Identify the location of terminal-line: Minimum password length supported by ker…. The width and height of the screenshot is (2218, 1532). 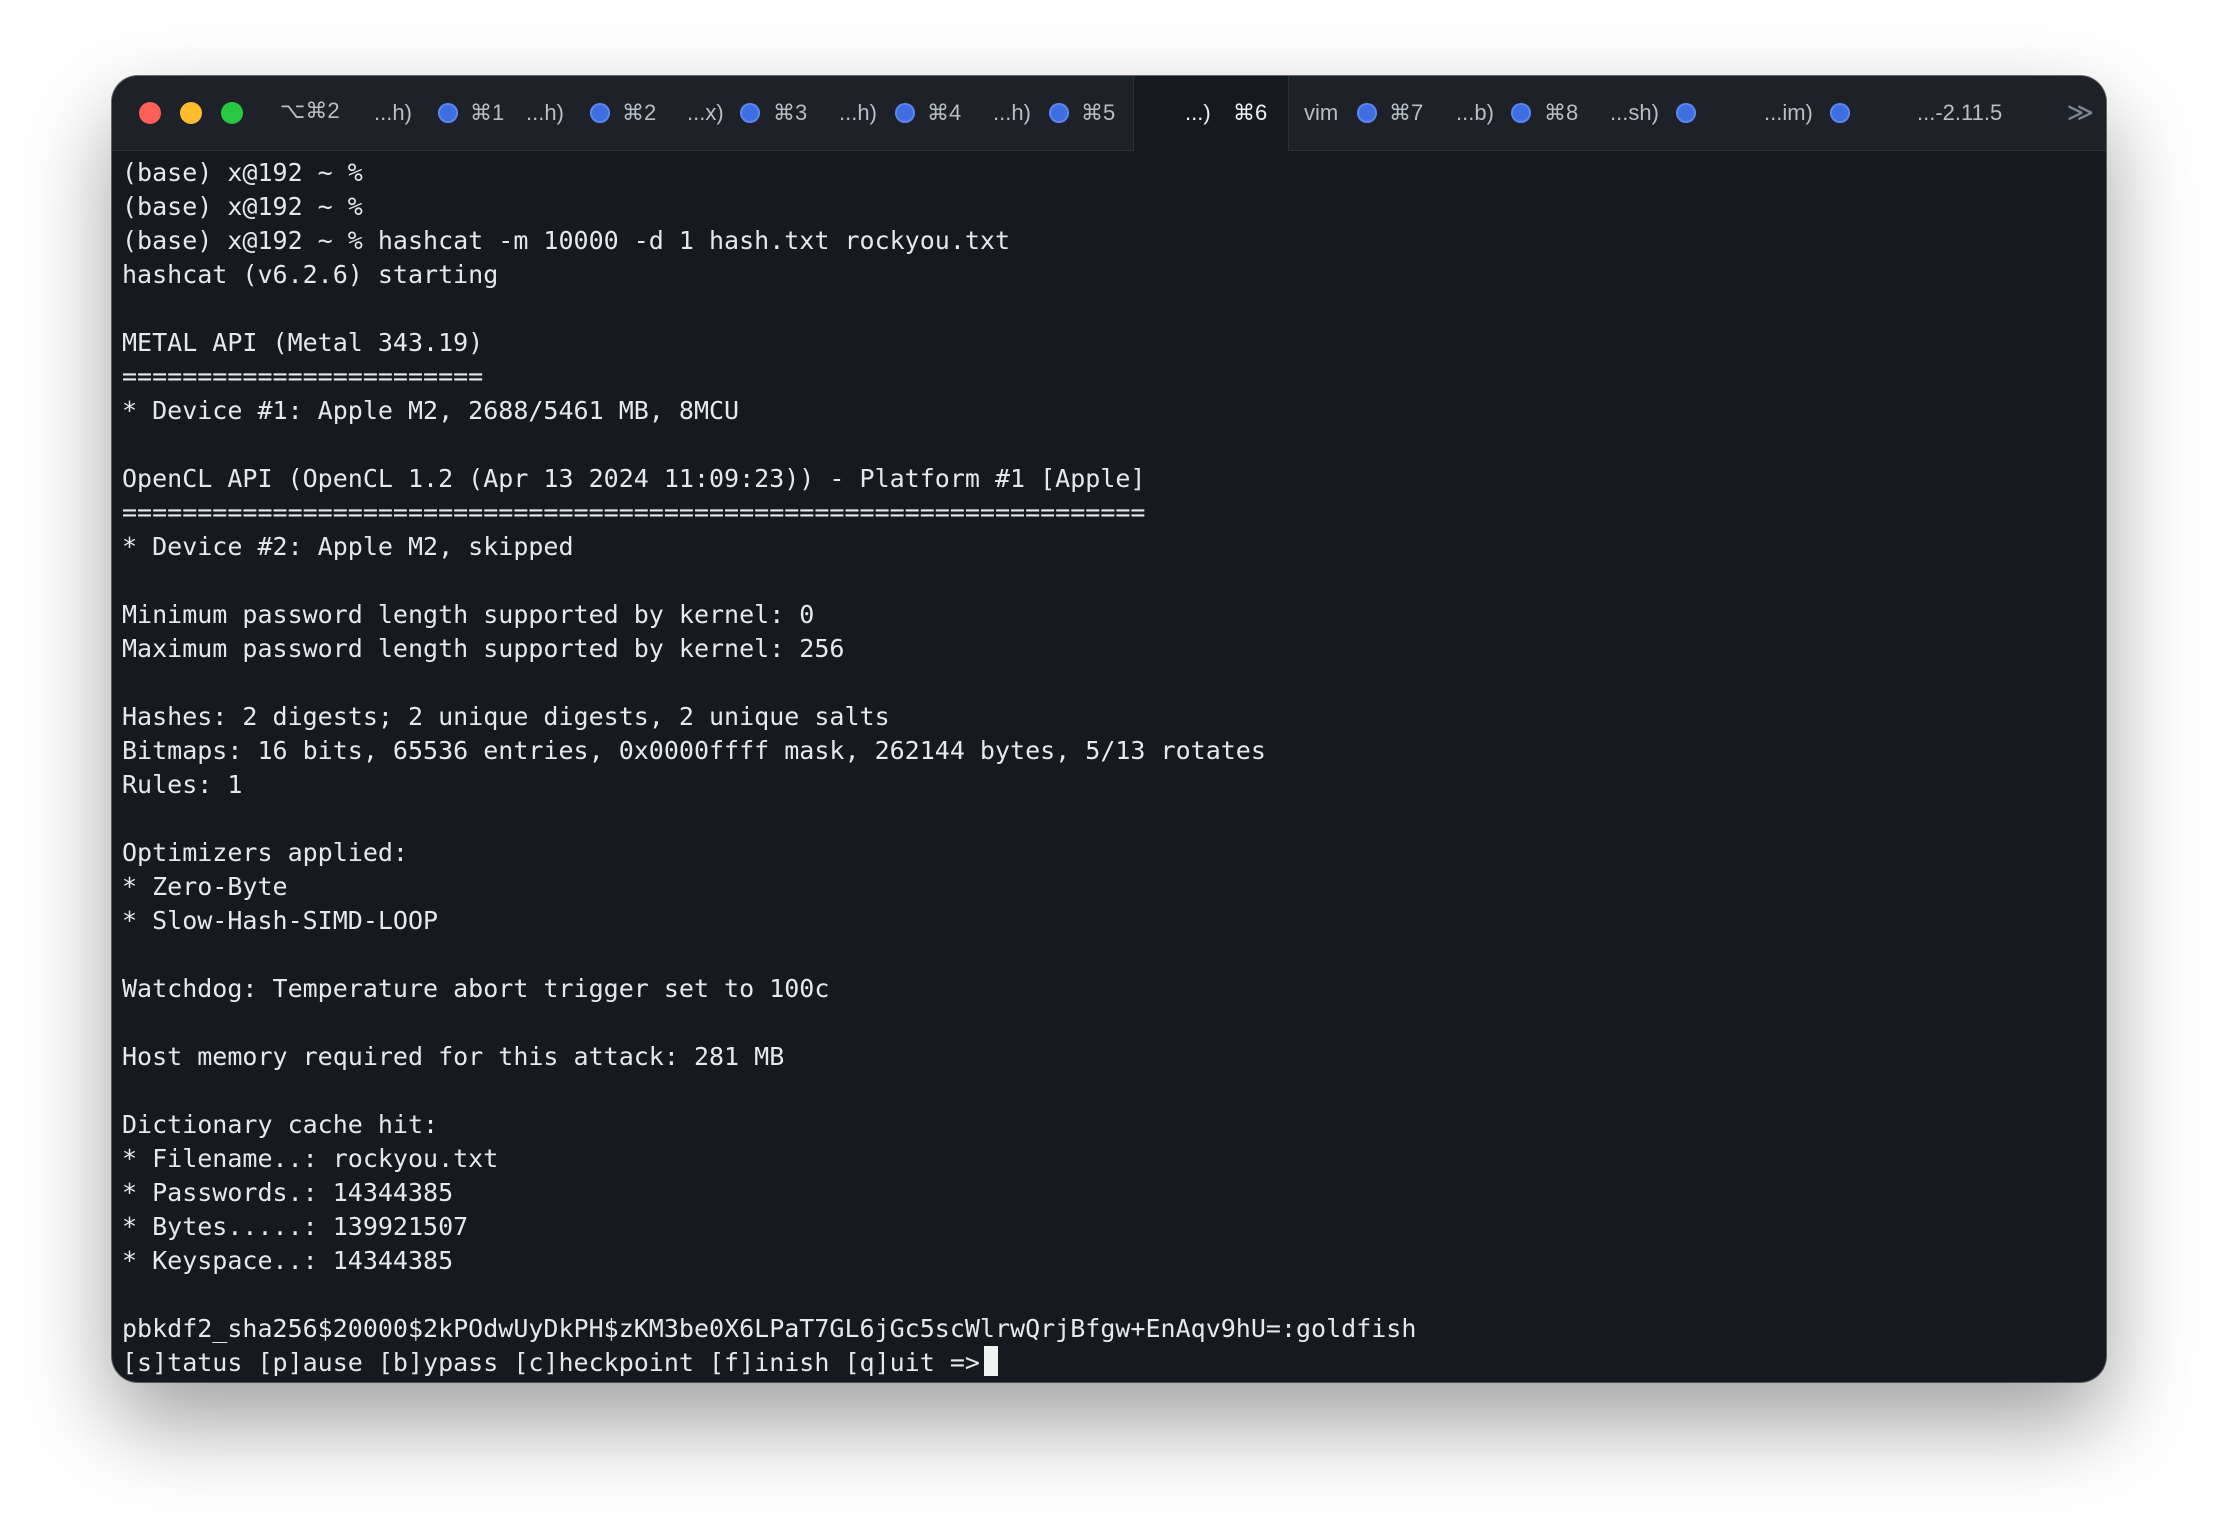
(468, 614).